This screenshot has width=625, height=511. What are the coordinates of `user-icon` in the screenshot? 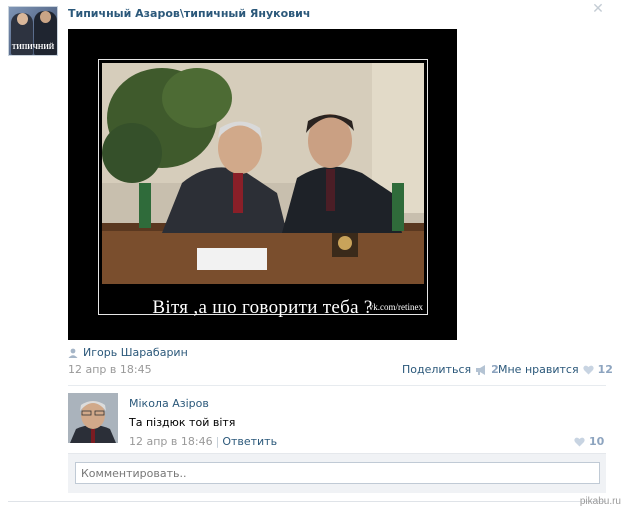 It's located at (73, 353).